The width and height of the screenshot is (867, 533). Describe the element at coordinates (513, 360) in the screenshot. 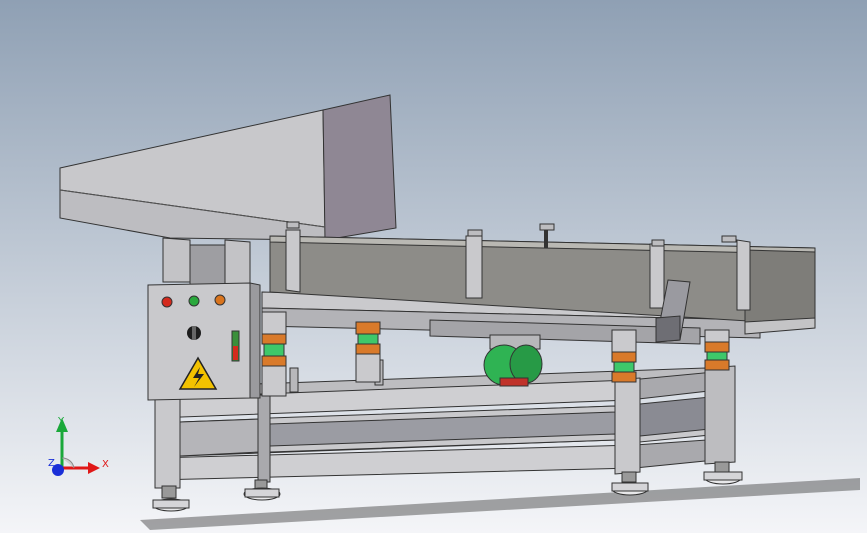

I see `vibration-motor` at that location.